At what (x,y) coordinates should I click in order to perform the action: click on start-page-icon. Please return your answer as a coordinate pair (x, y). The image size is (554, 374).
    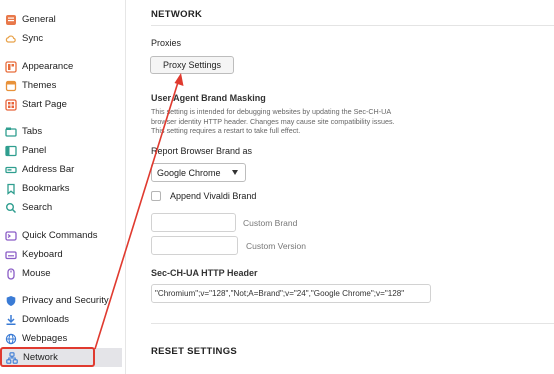
    Looking at the image, I should click on (11, 104).